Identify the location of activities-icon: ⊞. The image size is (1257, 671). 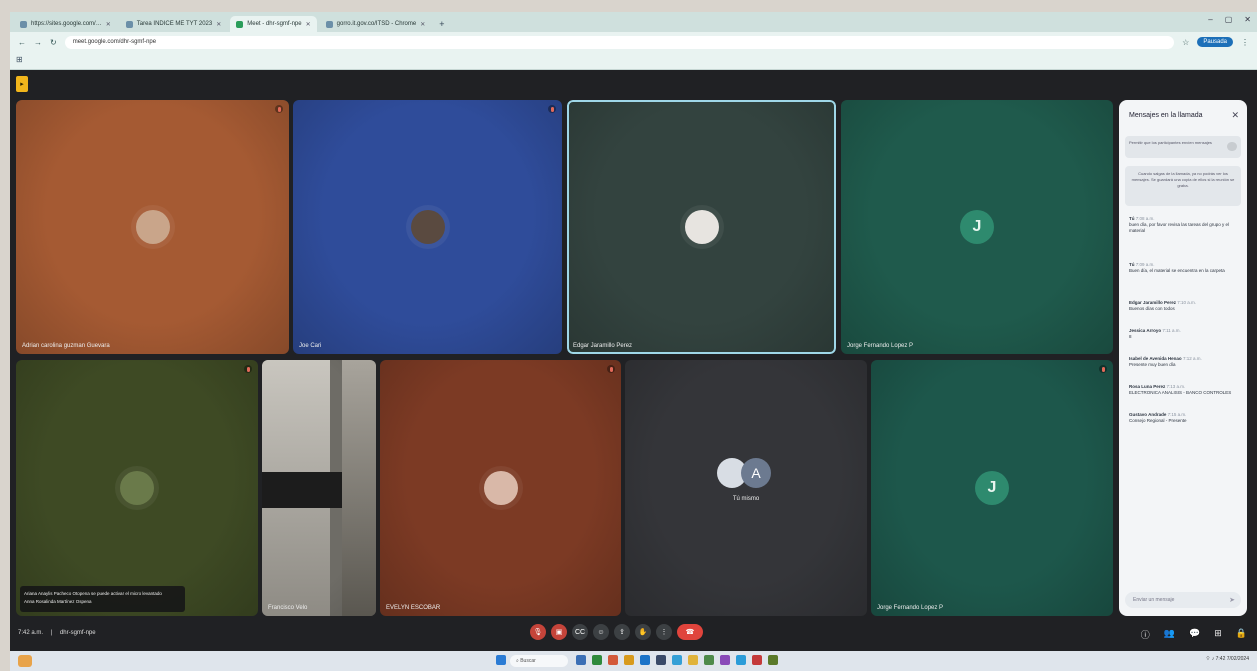
(1218, 634).